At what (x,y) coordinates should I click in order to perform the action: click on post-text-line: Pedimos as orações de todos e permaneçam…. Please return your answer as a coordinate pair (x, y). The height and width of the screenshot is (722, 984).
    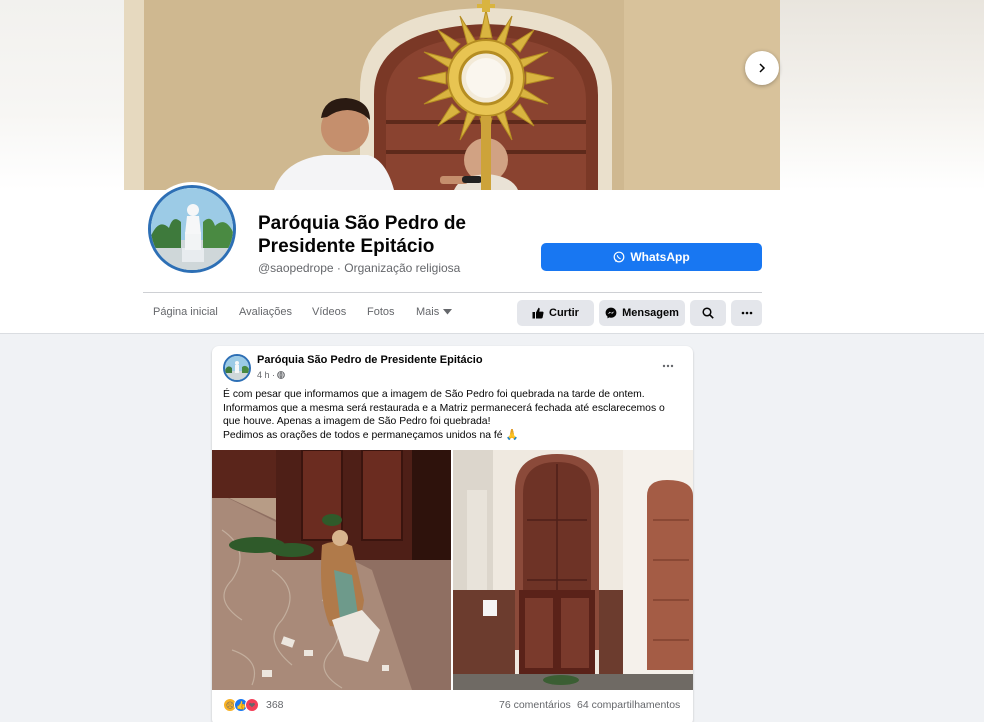
    Looking at the image, I should click on (371, 435).